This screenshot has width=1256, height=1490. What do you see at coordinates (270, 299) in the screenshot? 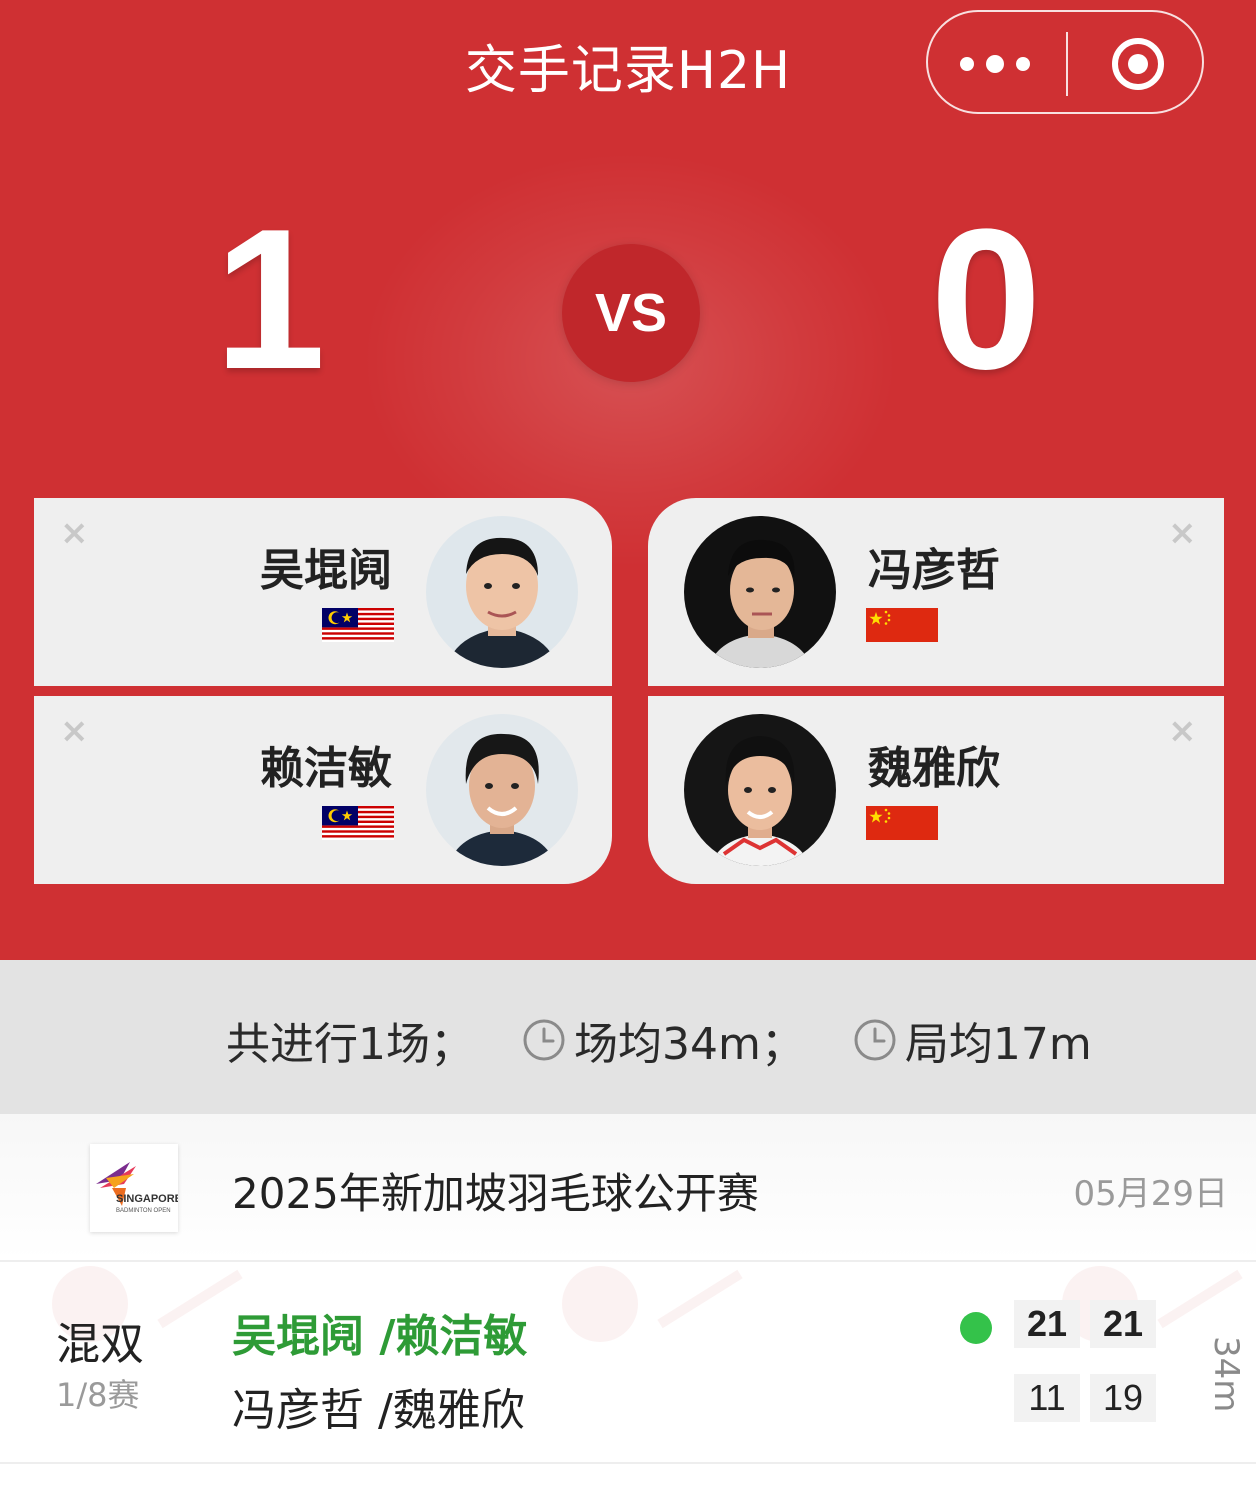
I see `left-wins-count: 1` at bounding box center [270, 299].